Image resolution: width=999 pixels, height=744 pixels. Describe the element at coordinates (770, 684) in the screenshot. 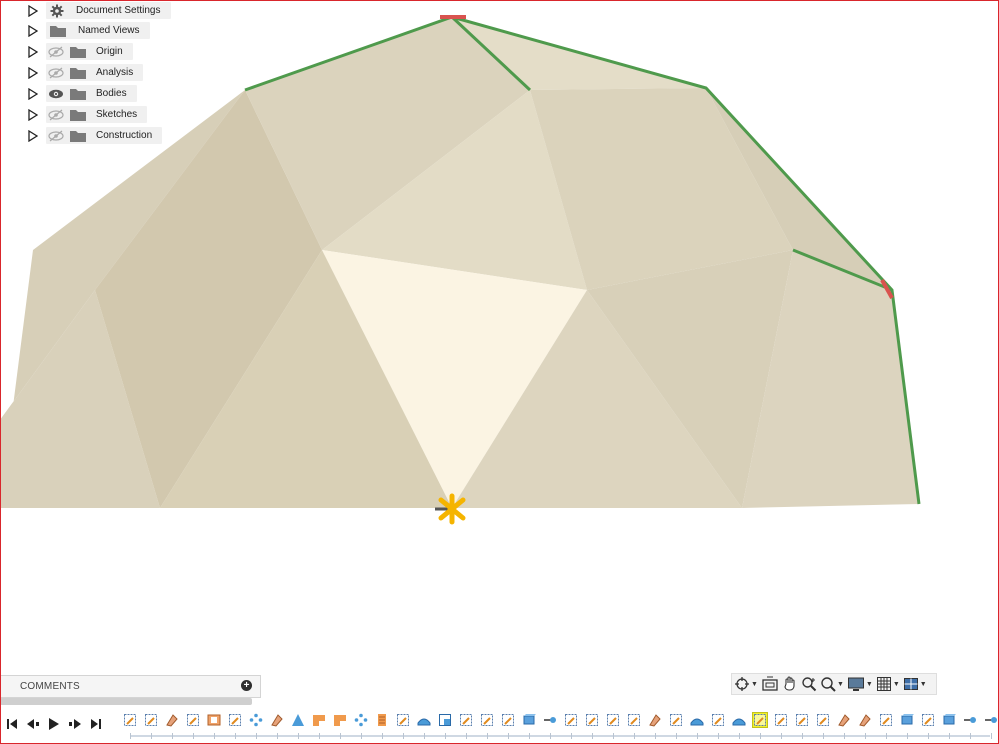

I see `look-at-icon` at that location.